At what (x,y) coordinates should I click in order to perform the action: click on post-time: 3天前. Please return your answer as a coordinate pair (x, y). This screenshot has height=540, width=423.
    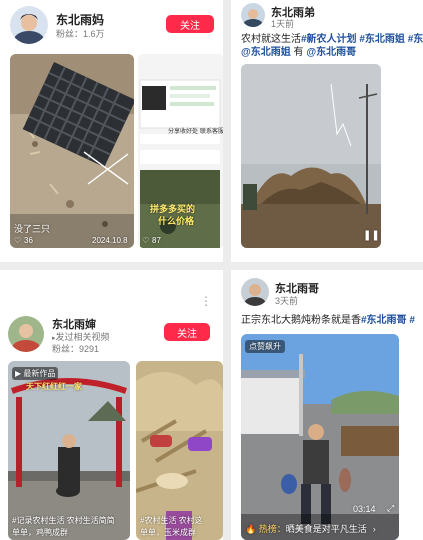
    Looking at the image, I should click on (287, 301).